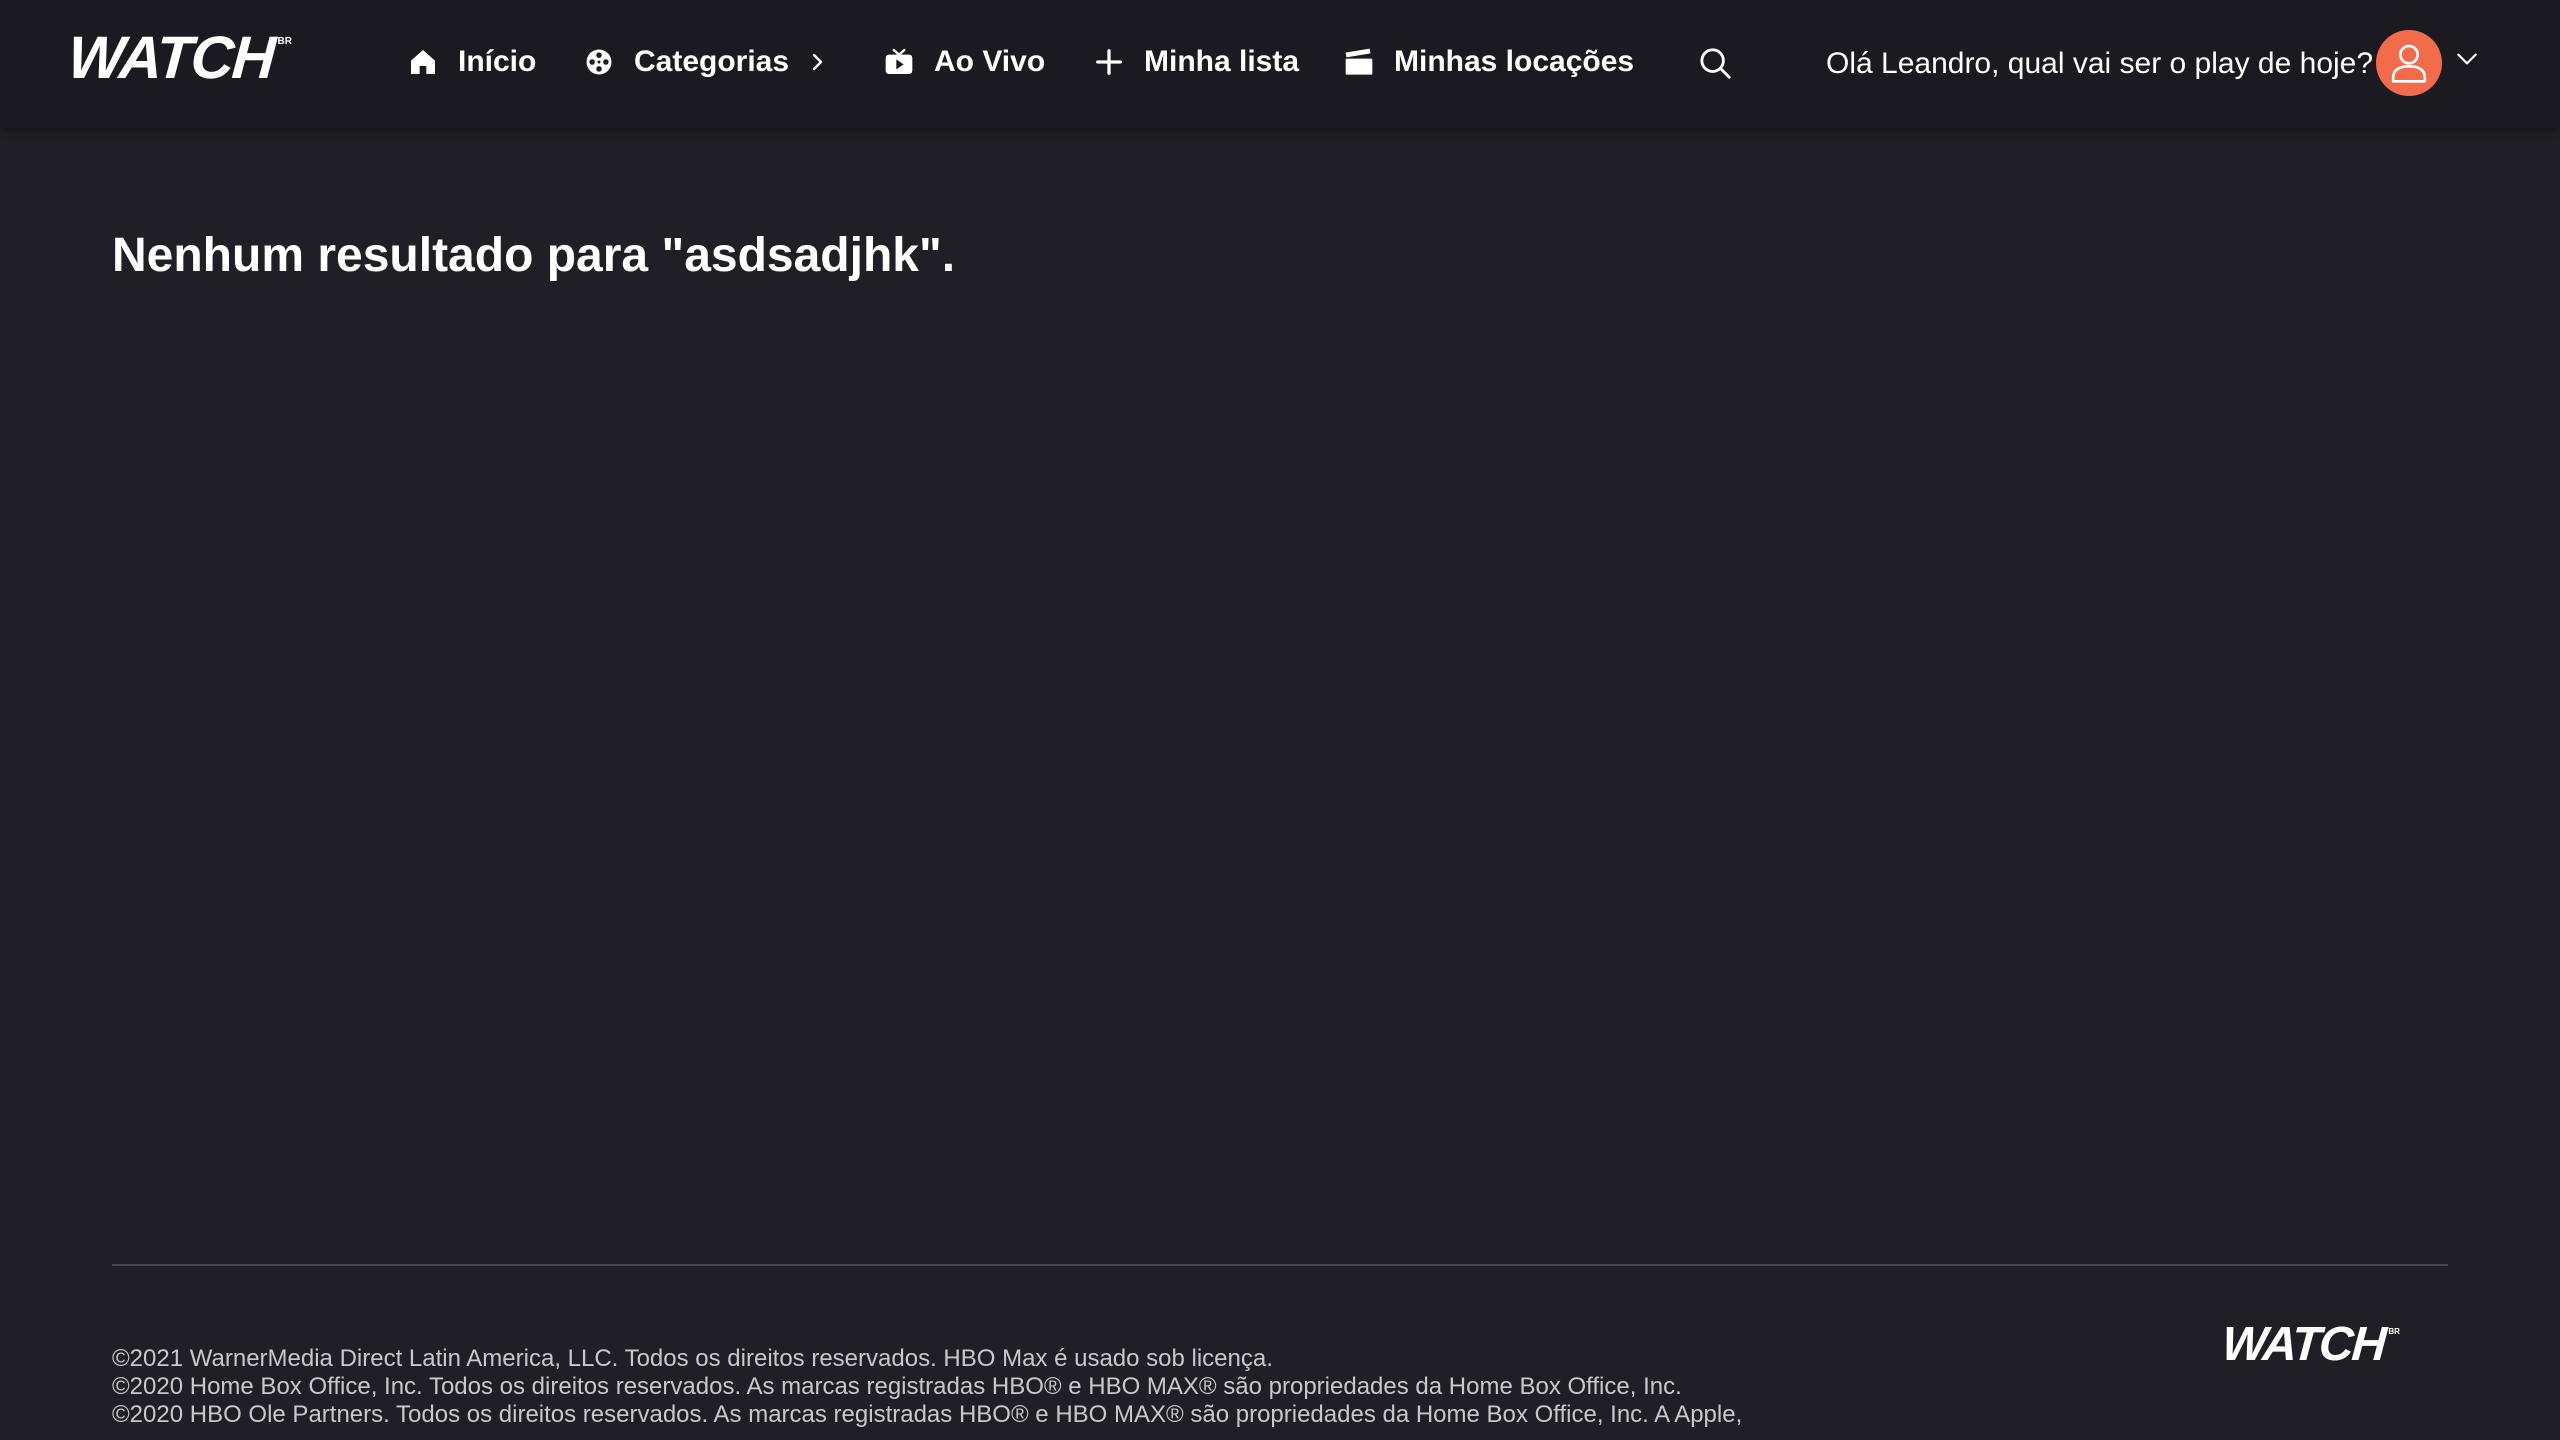  I want to click on nav-inicio: Início, so click(471, 62).